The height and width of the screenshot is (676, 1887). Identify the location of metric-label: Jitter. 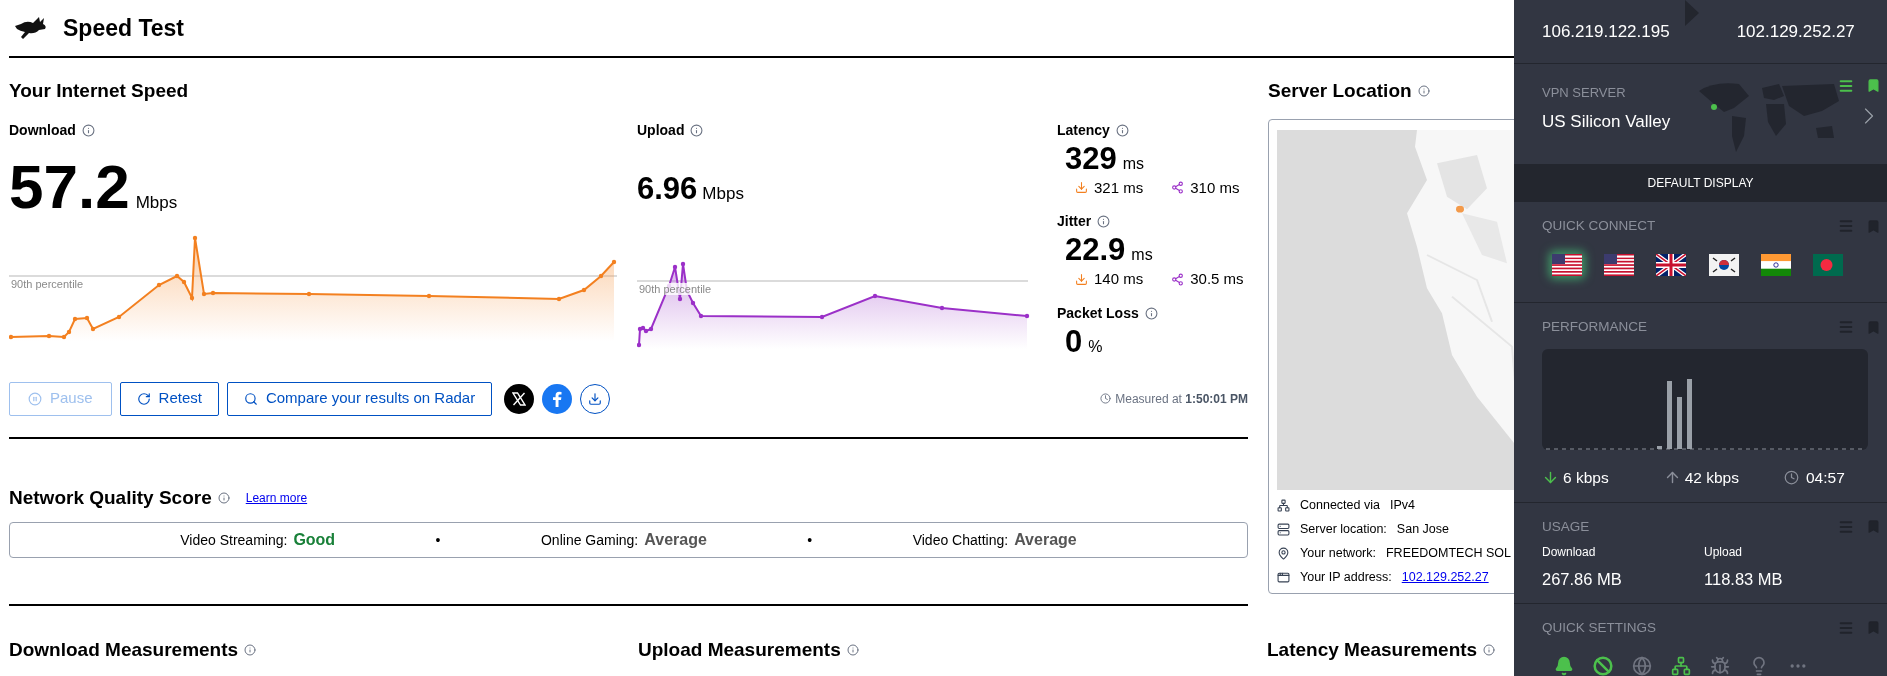
(1074, 221).